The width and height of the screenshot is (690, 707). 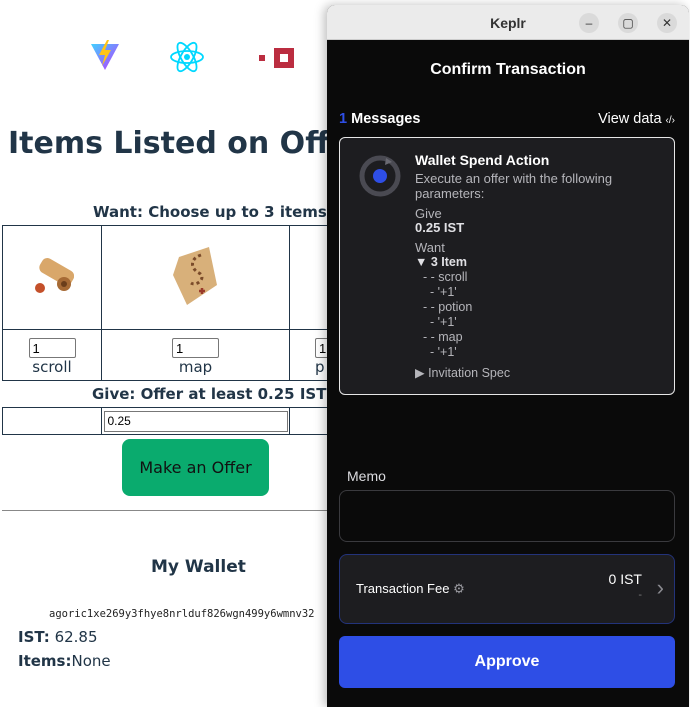 I want to click on give-value: 0.25 IST, so click(x=440, y=227).